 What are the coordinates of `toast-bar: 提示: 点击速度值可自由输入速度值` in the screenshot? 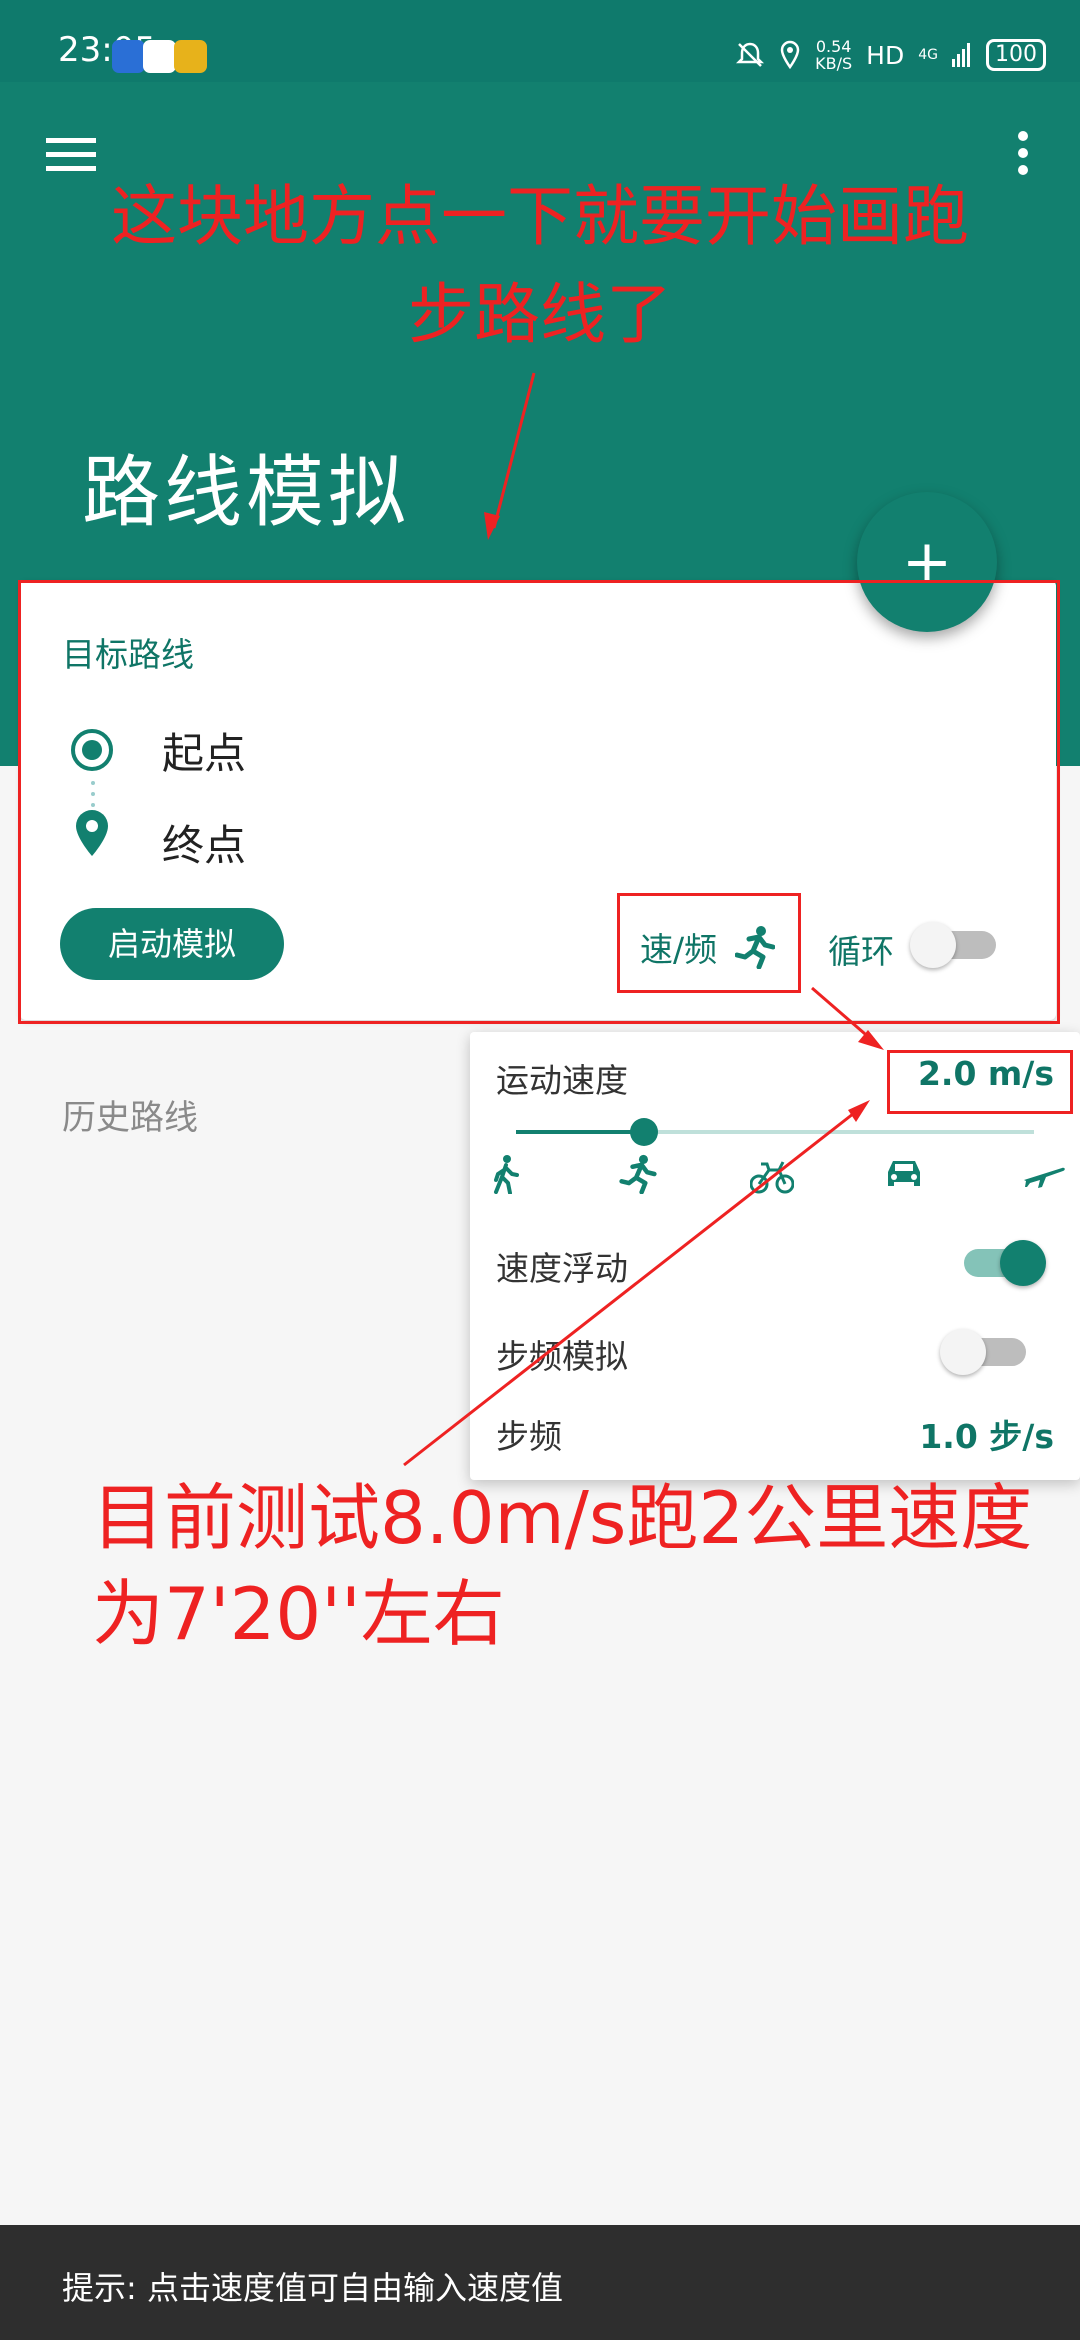 It's located at (540, 2282).